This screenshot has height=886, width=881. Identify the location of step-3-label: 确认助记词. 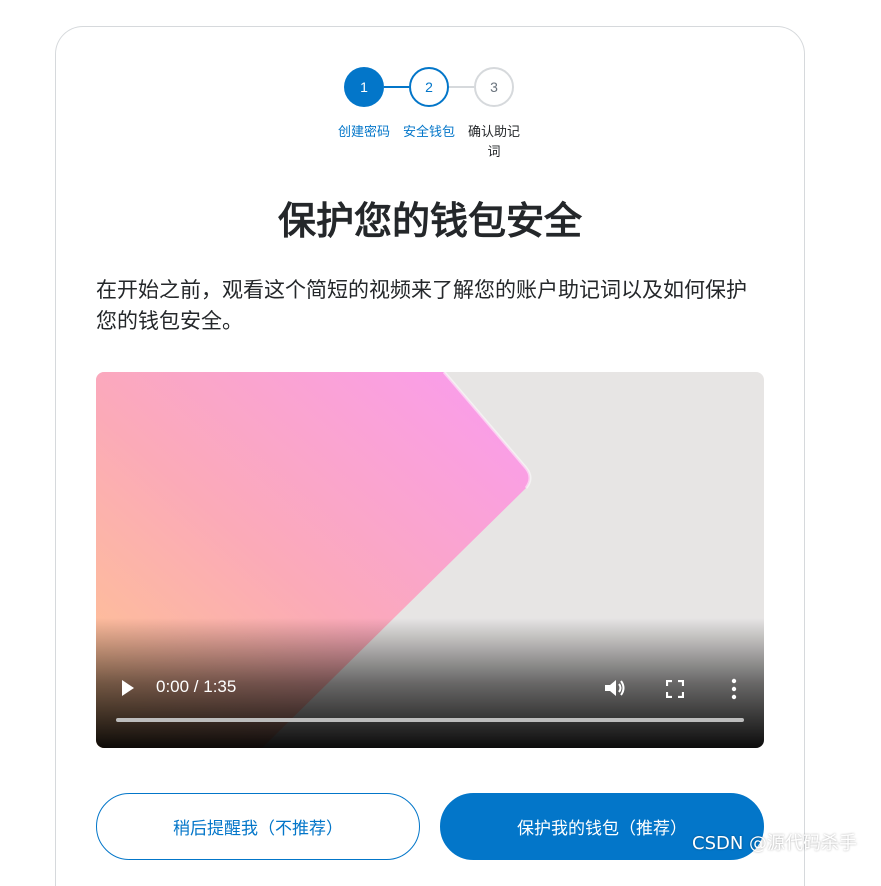
(493, 142).